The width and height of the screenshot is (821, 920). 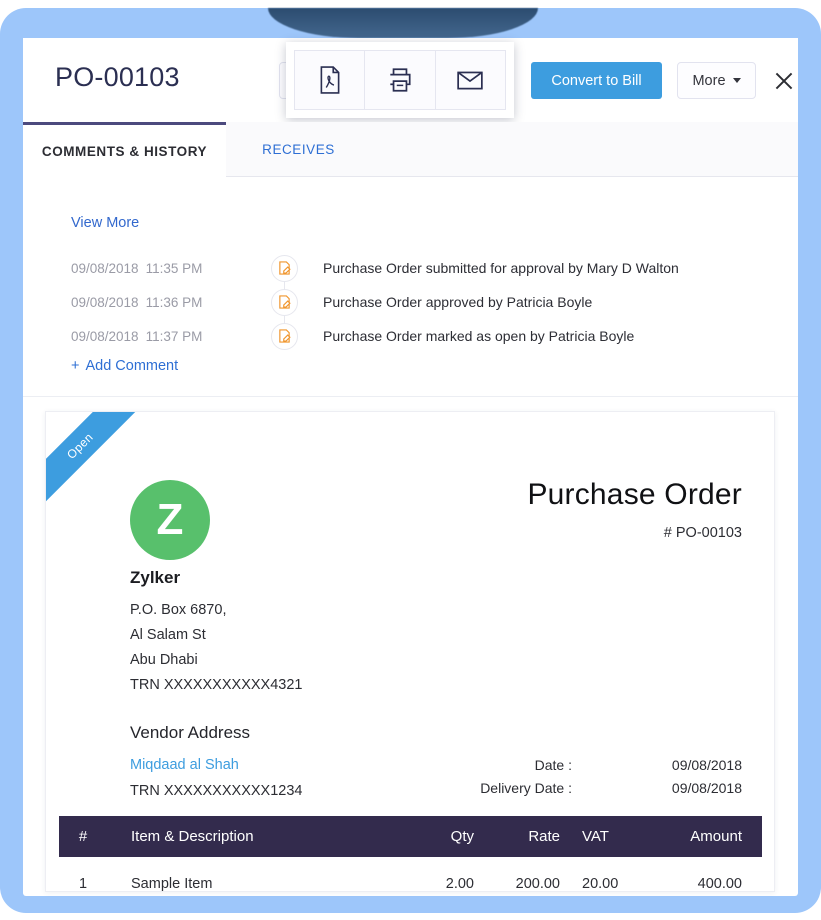 I want to click on email-button, so click(x=470, y=80).